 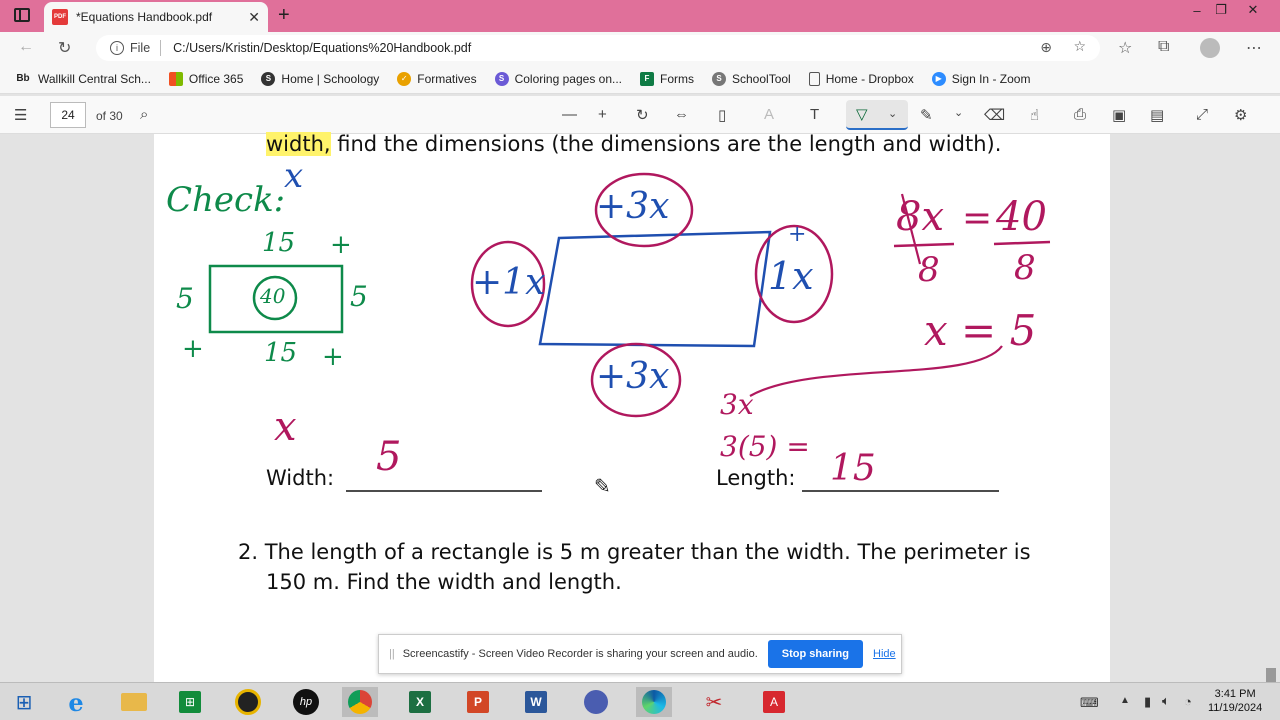 I want to click on profile-avatar, so click(x=1210, y=48).